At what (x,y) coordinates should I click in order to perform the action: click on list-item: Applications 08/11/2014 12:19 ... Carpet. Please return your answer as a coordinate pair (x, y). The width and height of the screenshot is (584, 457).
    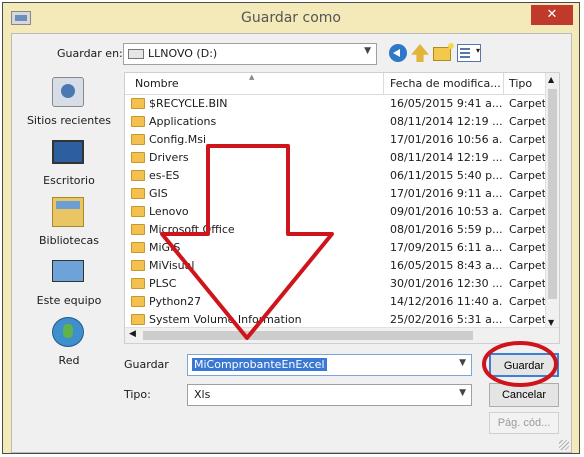
    Looking at the image, I should click on (335, 122).